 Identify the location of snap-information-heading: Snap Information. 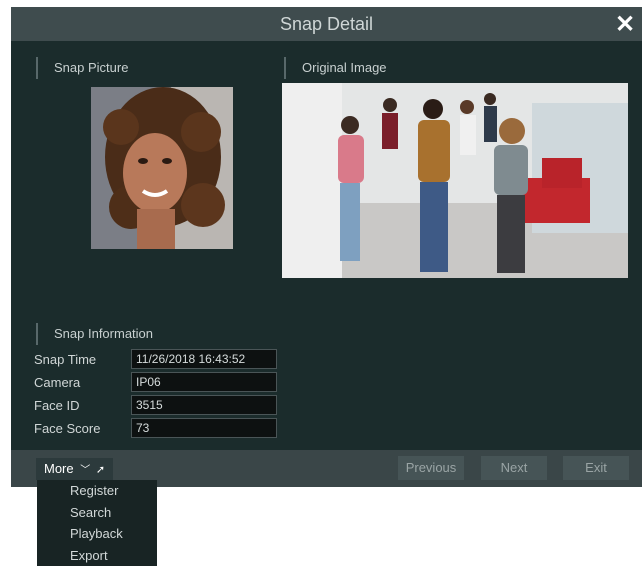
(94, 334).